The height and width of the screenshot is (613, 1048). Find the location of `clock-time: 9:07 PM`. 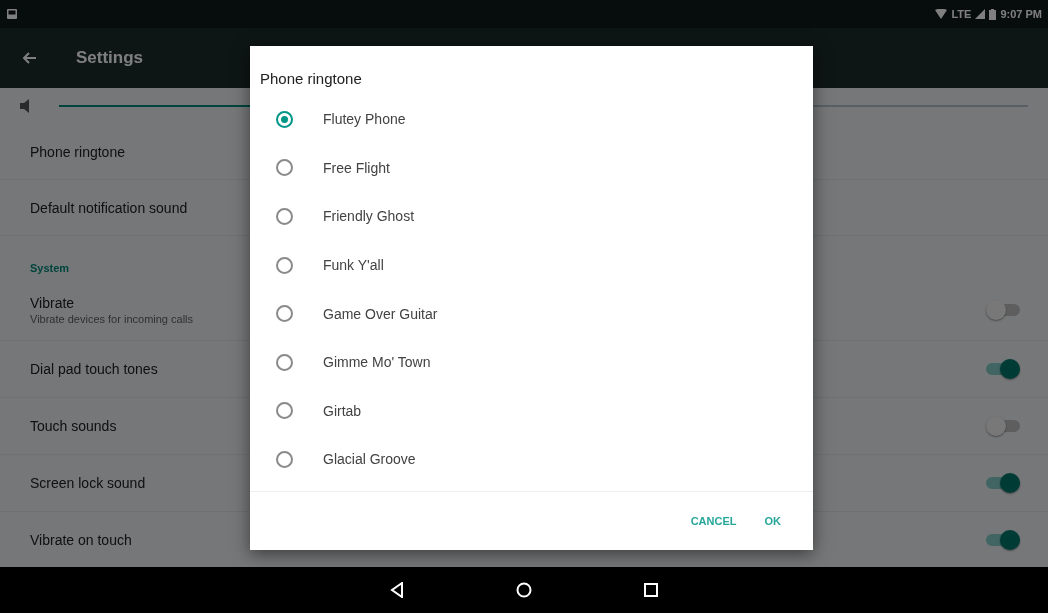

clock-time: 9:07 PM is located at coordinates (1021, 14).